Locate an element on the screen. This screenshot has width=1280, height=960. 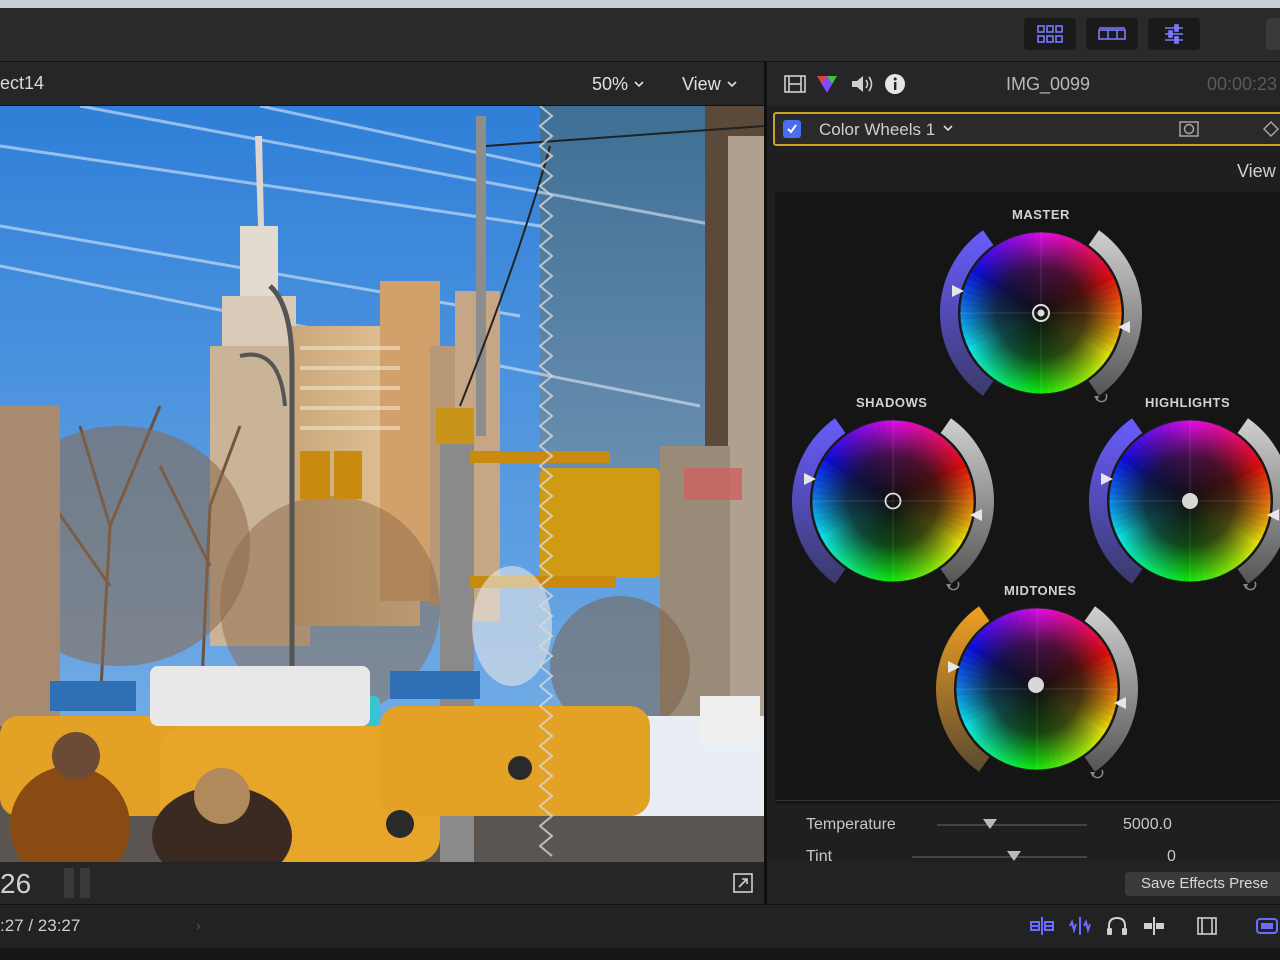
timeline-index-icon is located at coordinates (1266, 926).